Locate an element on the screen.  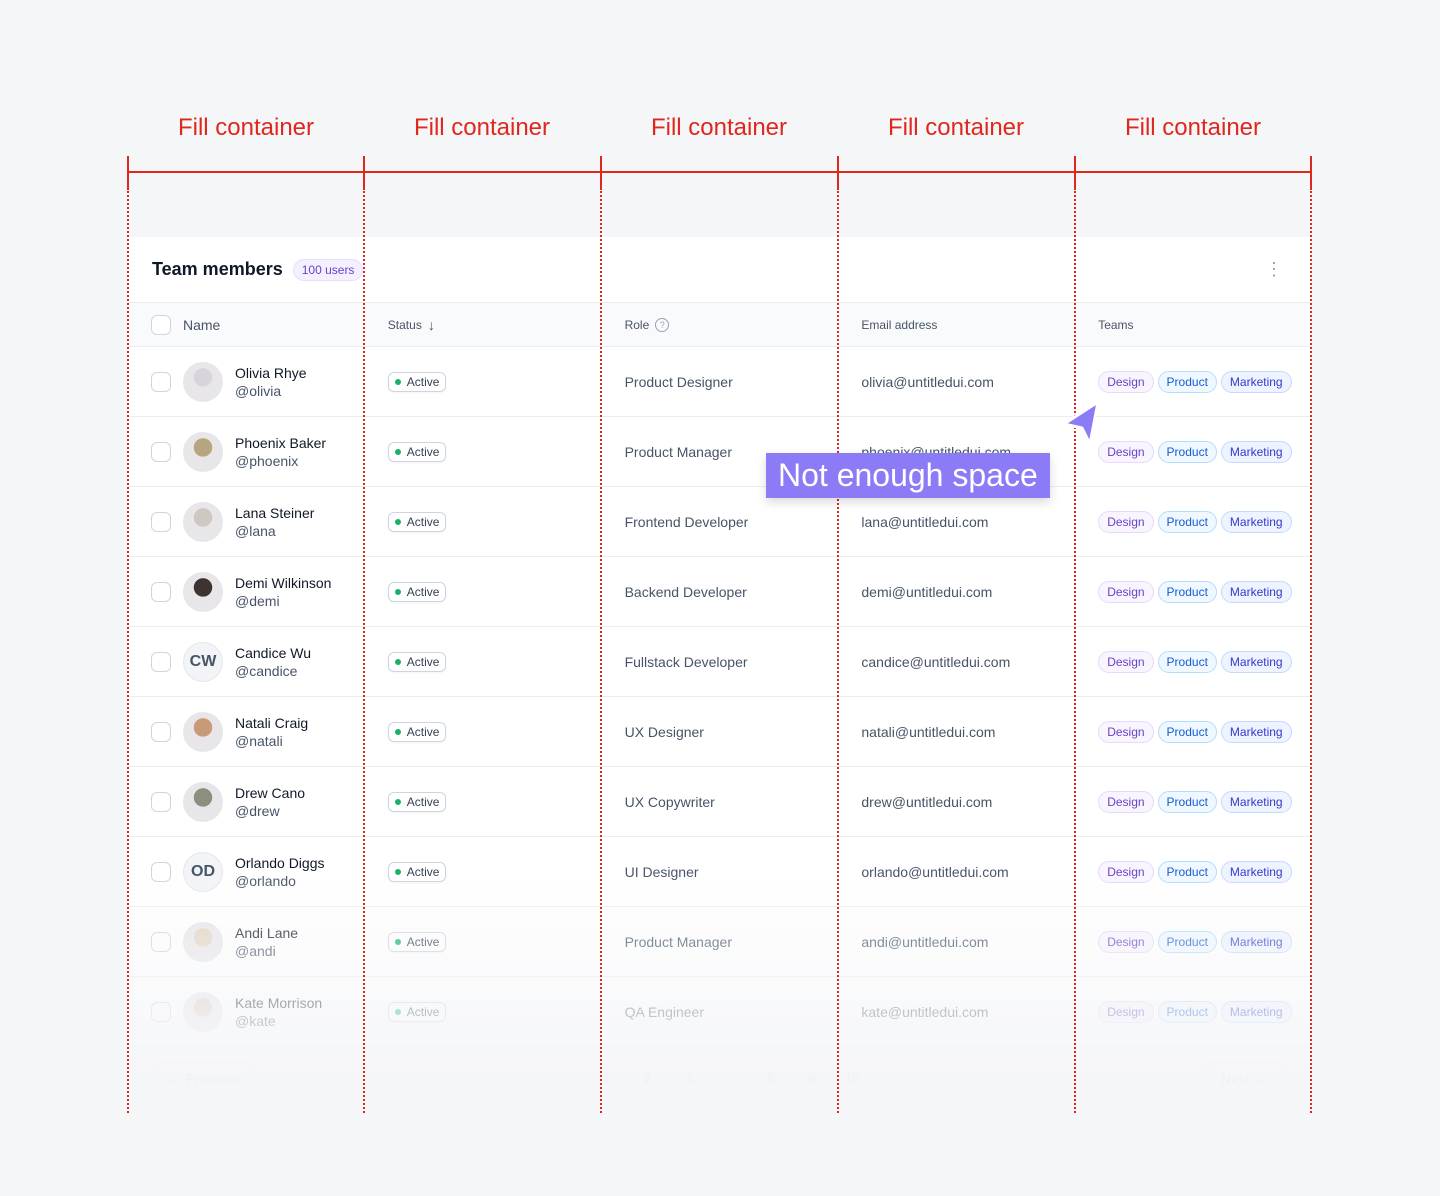
member-handle: @natali is located at coordinates (259, 740).